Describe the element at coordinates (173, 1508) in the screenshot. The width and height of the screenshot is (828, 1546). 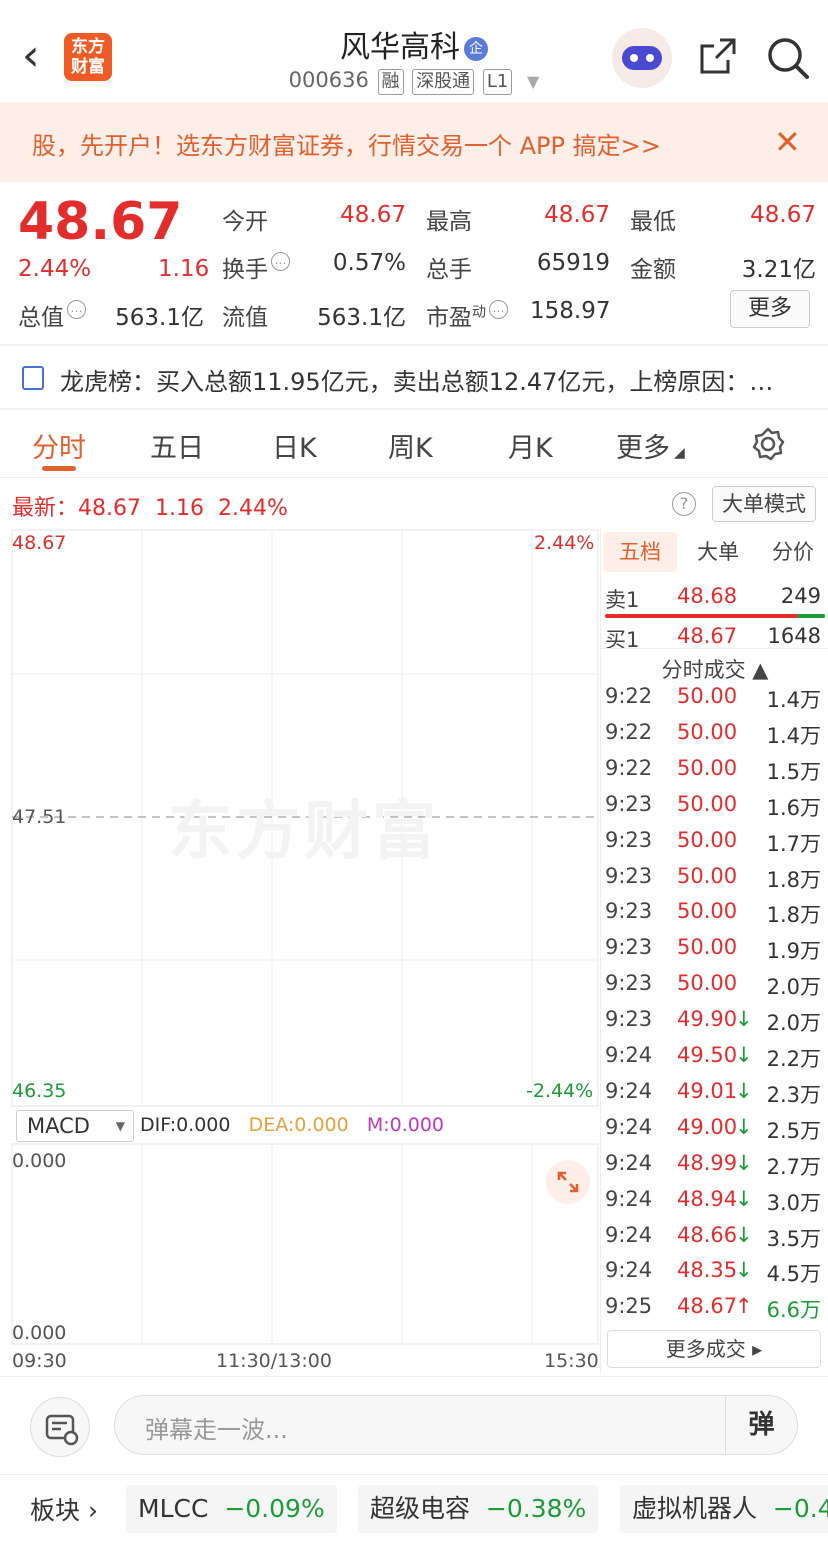
I see `sector-name: MLCC` at that location.